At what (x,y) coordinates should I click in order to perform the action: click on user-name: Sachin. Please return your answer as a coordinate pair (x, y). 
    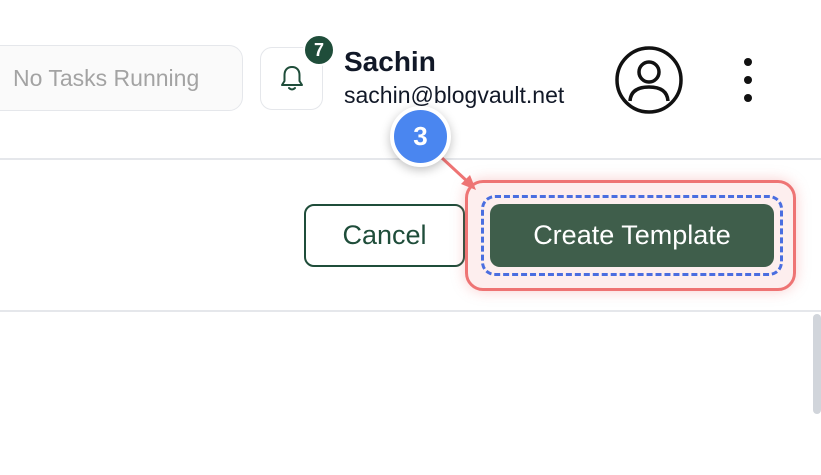
    Looking at the image, I should click on (390, 61).